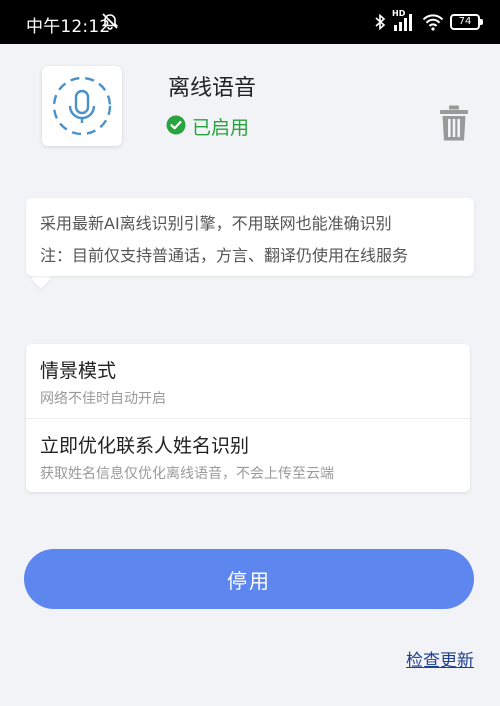 The width and height of the screenshot is (500, 706). I want to click on setting-title: 立即优化联系人姓名识别, so click(145, 446).